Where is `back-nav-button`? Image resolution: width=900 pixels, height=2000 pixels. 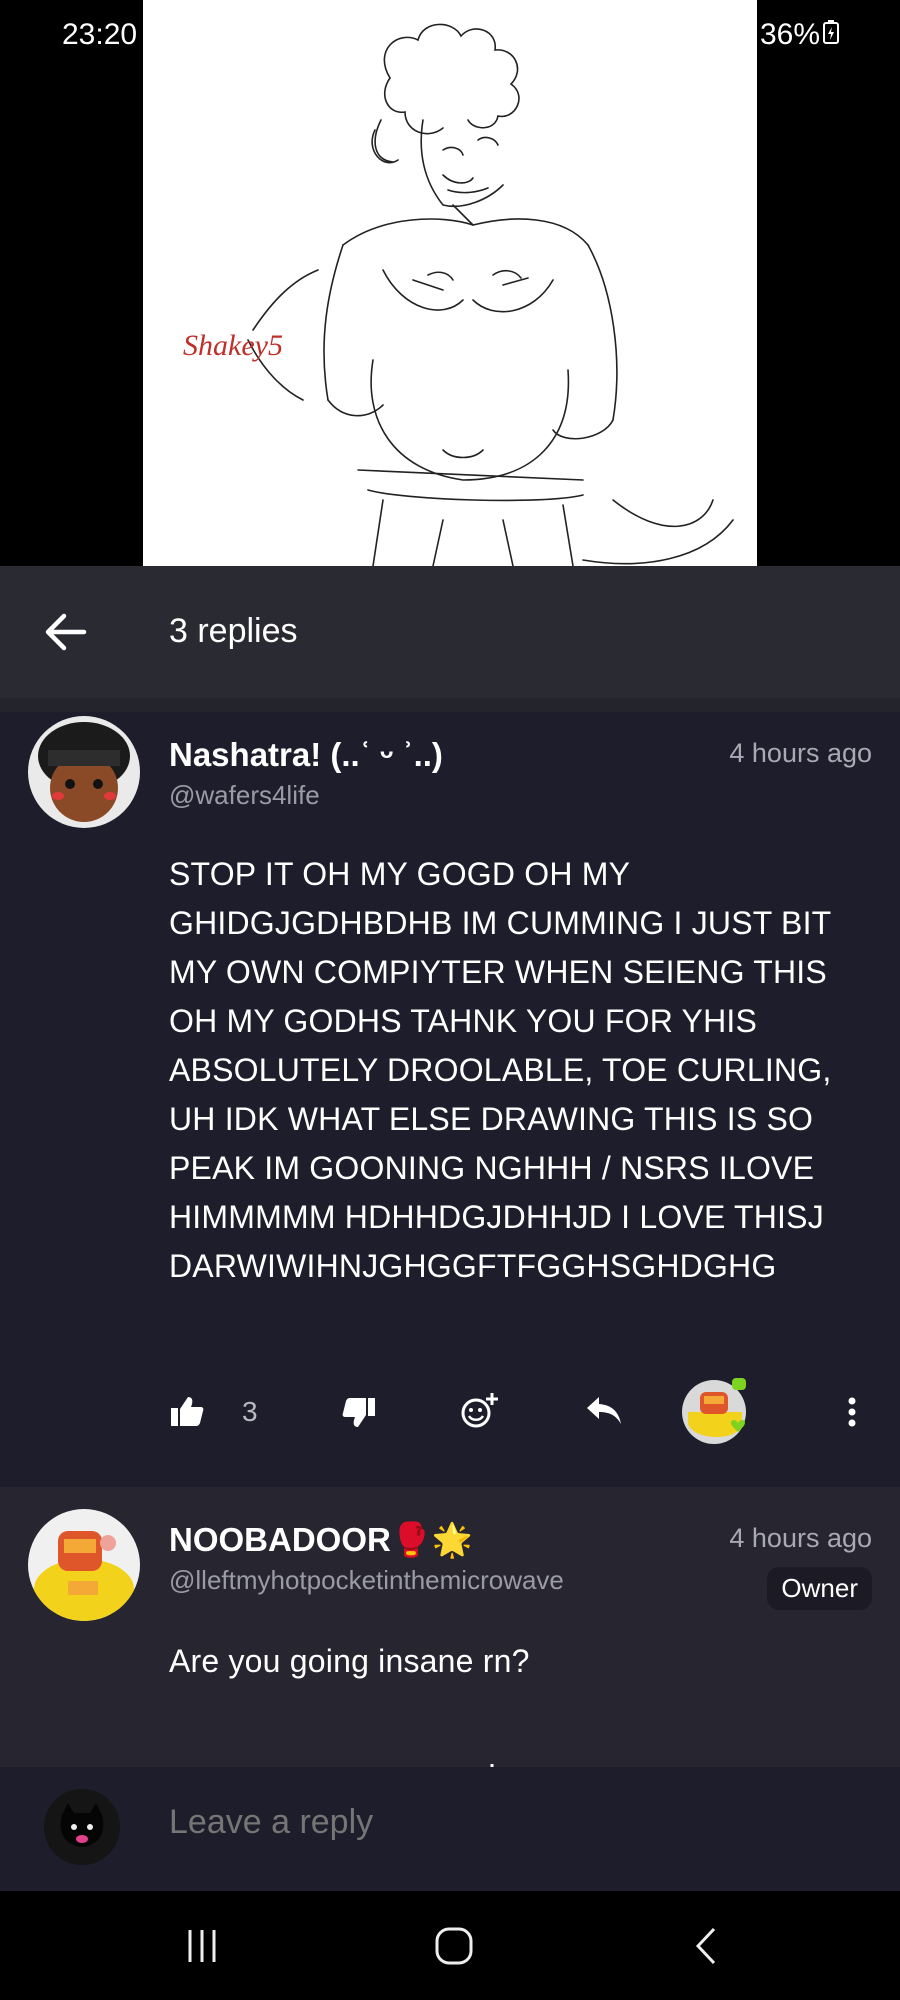 back-nav-button is located at coordinates (706, 1946).